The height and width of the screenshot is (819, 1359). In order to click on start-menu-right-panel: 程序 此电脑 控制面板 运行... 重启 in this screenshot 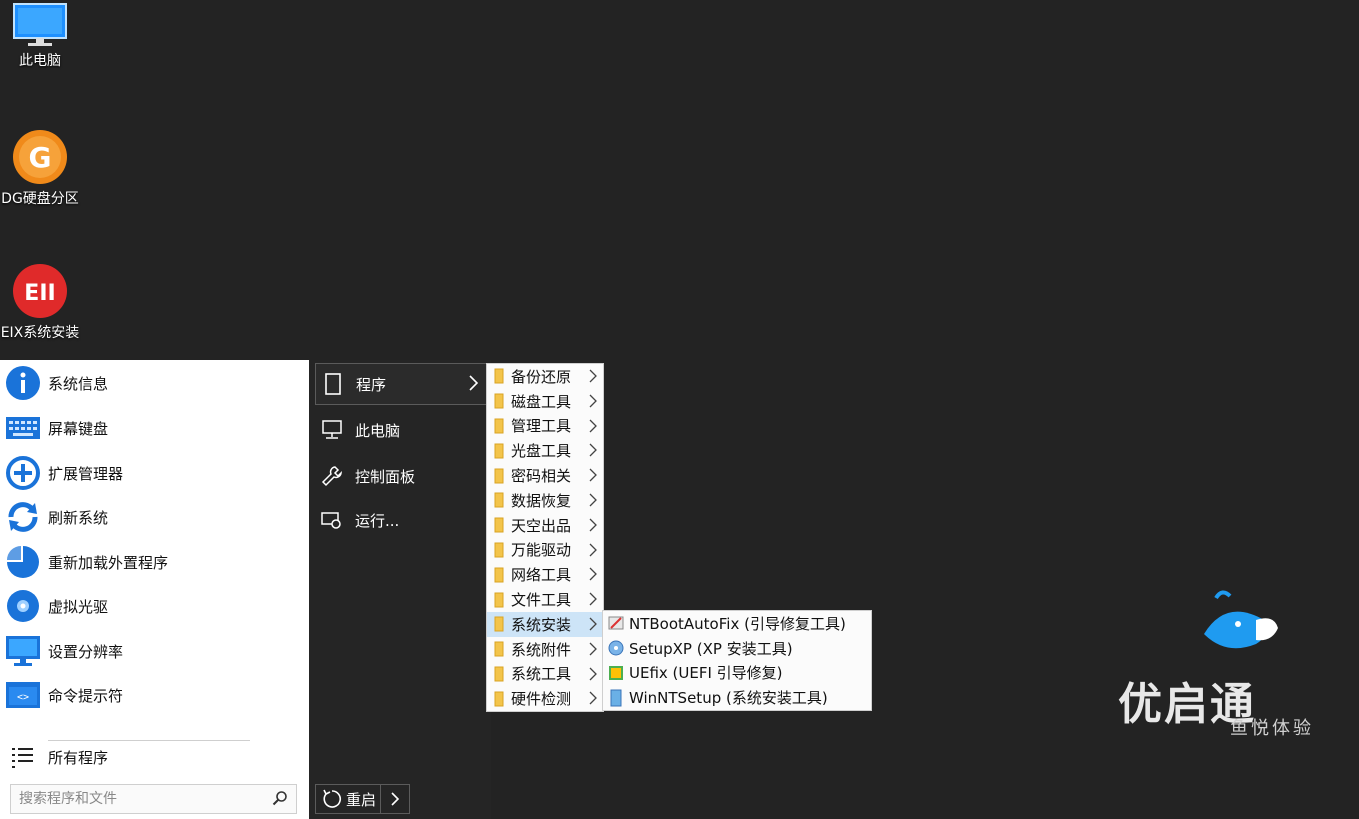, I will do `click(400, 589)`.